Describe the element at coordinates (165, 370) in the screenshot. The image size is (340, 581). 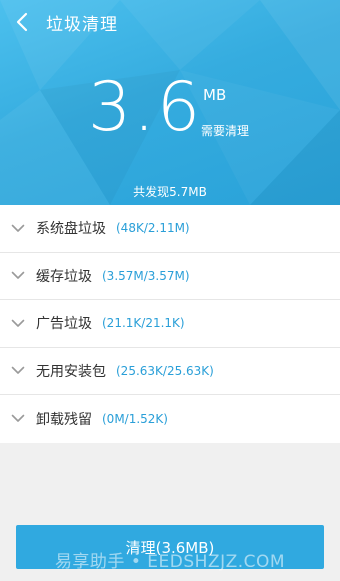
I see `category-size: (25.63K/25.63K)` at that location.